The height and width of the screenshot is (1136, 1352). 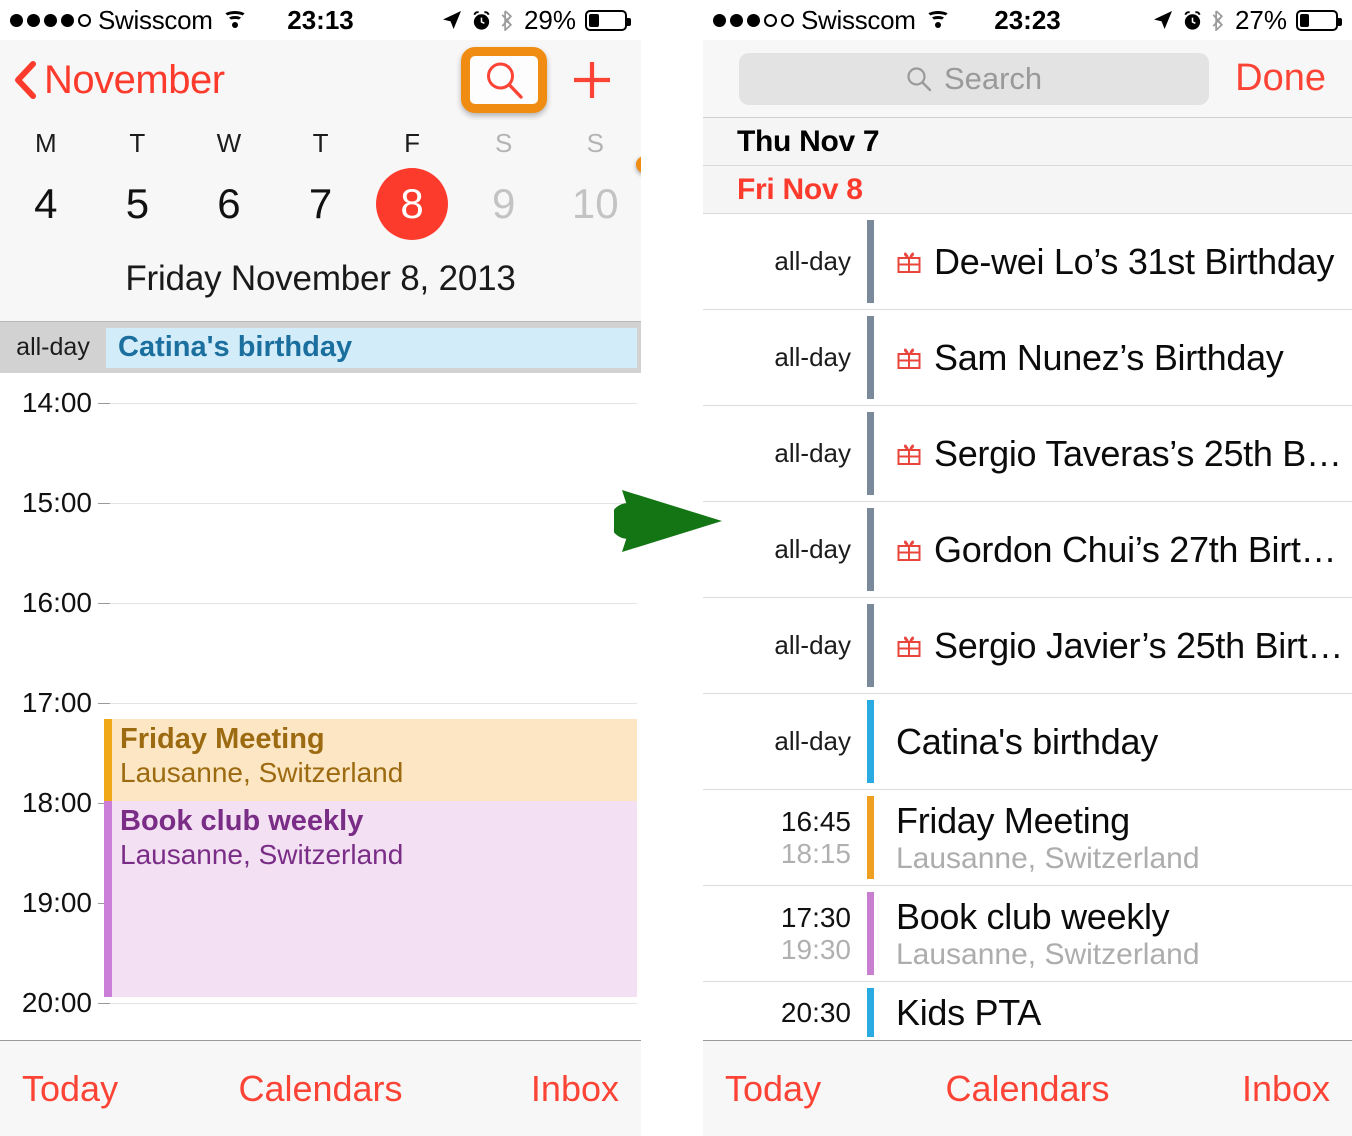 What do you see at coordinates (815, 853) in the screenshot?
I see `end-time: 18:15` at bounding box center [815, 853].